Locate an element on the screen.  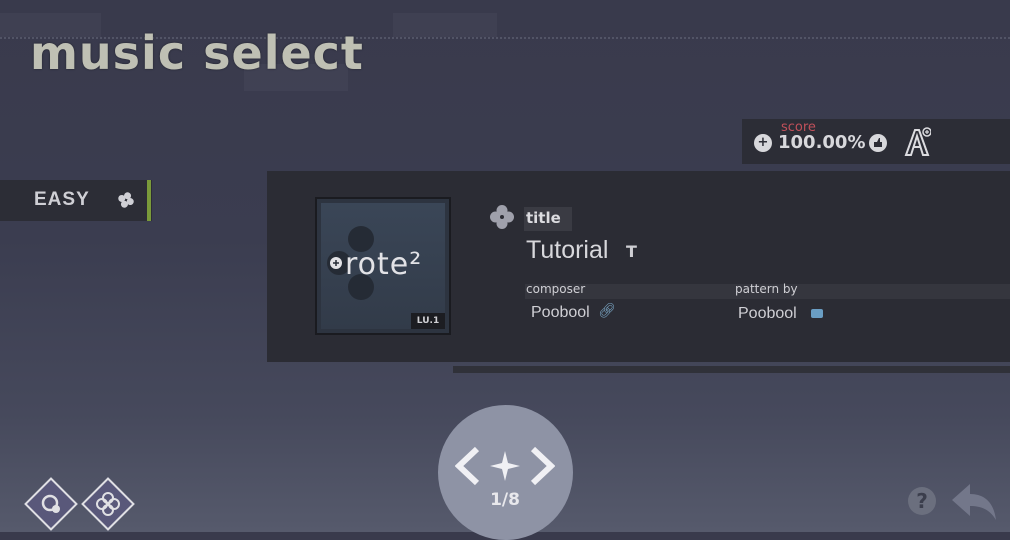
song-jacket: rote² LU.1 is located at coordinates (383, 266).